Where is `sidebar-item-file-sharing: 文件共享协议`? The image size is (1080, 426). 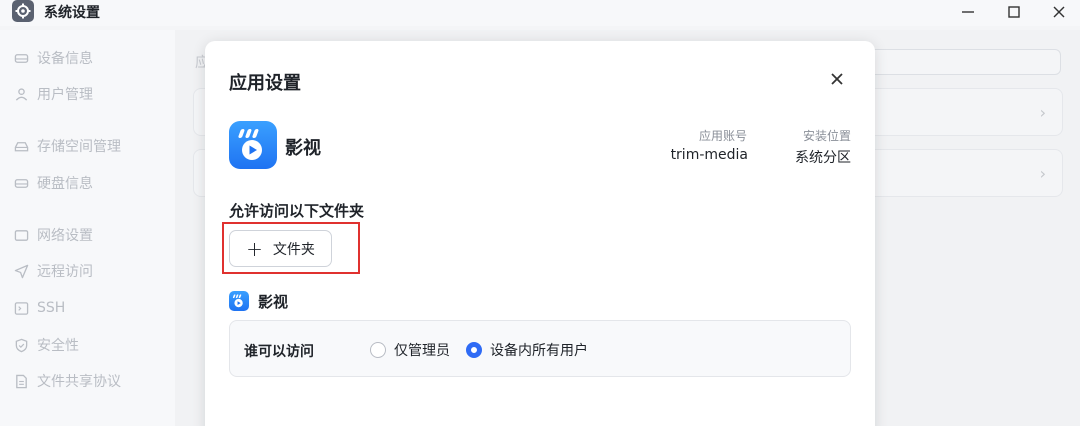
sidebar-item-file-sharing: 文件共享协议 is located at coordinates (67, 381).